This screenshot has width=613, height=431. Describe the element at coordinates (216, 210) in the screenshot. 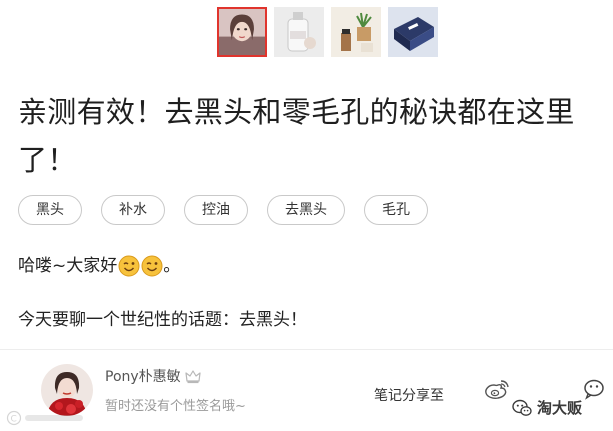

I see `tag-item: 控油` at that location.